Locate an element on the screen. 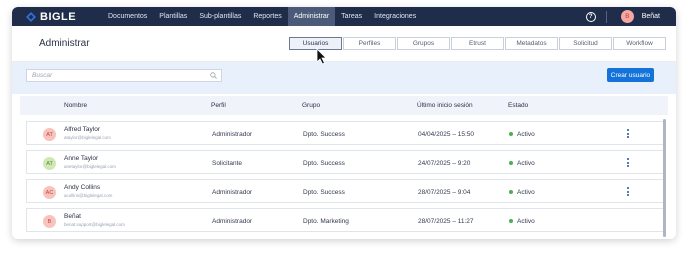 This screenshot has height=253, width=688. avatar: B is located at coordinates (49, 221).